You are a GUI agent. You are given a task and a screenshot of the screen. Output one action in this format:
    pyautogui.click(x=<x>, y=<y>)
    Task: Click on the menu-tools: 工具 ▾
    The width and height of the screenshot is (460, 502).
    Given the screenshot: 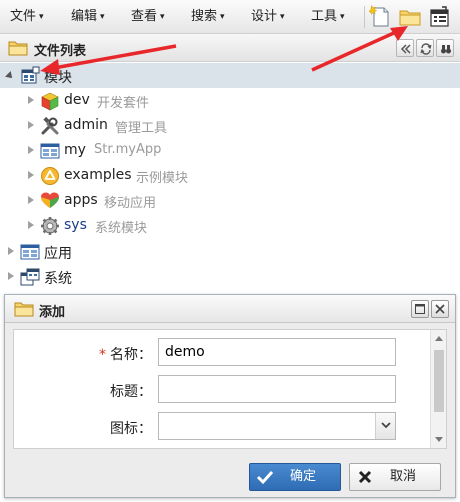 What is the action you would take?
    pyautogui.click(x=328, y=17)
    